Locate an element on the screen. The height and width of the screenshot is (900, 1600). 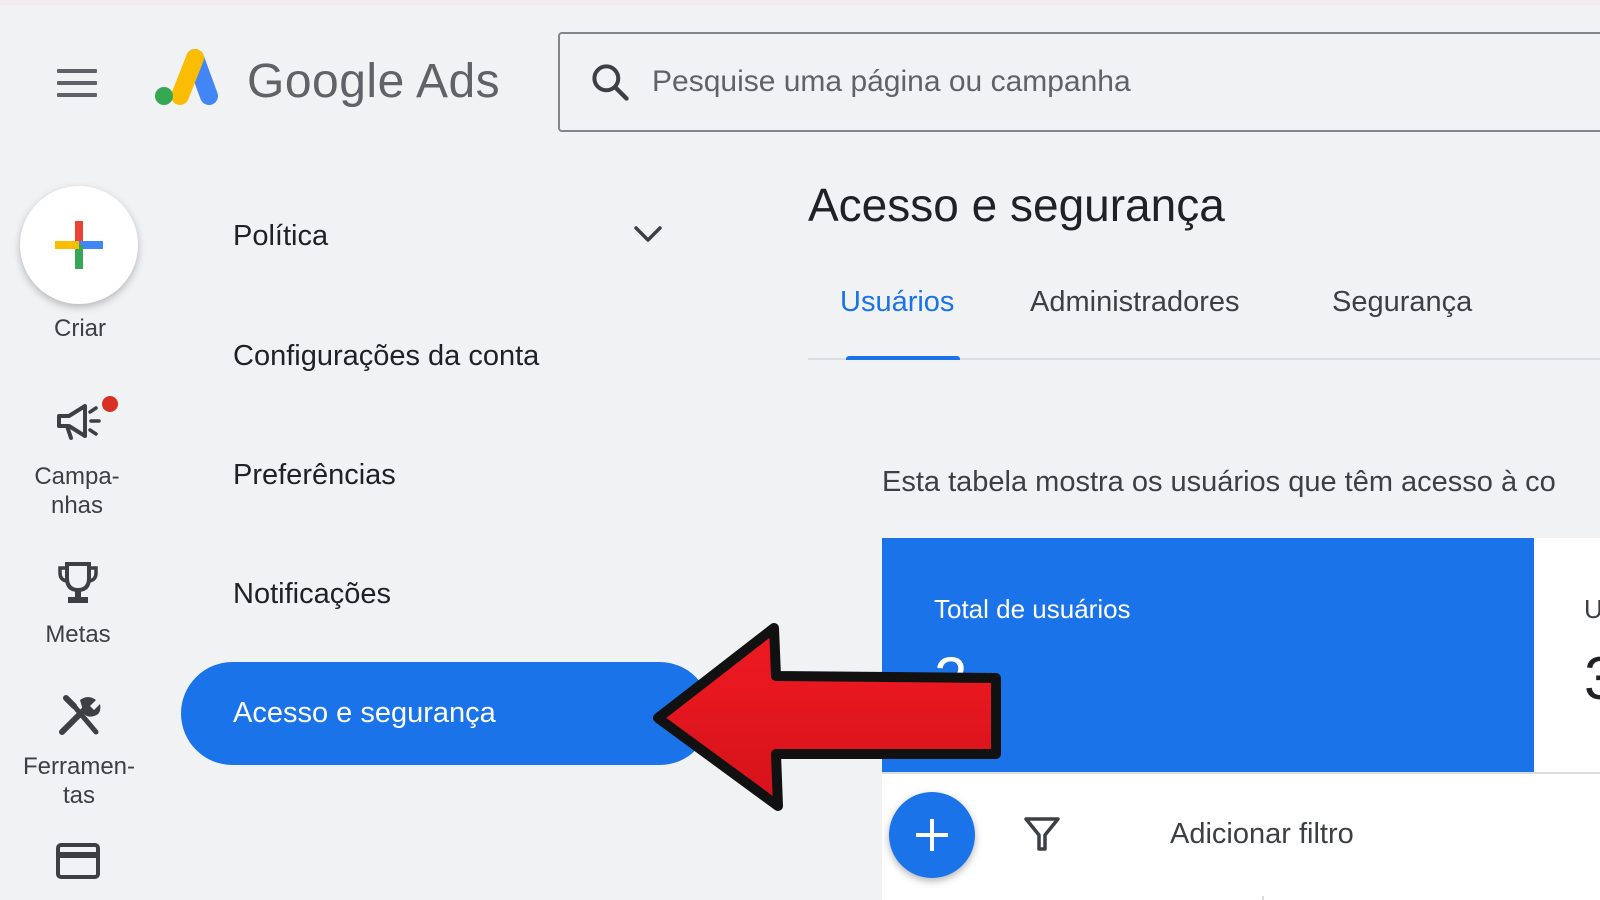
search-input is located at coordinates (1102, 82).